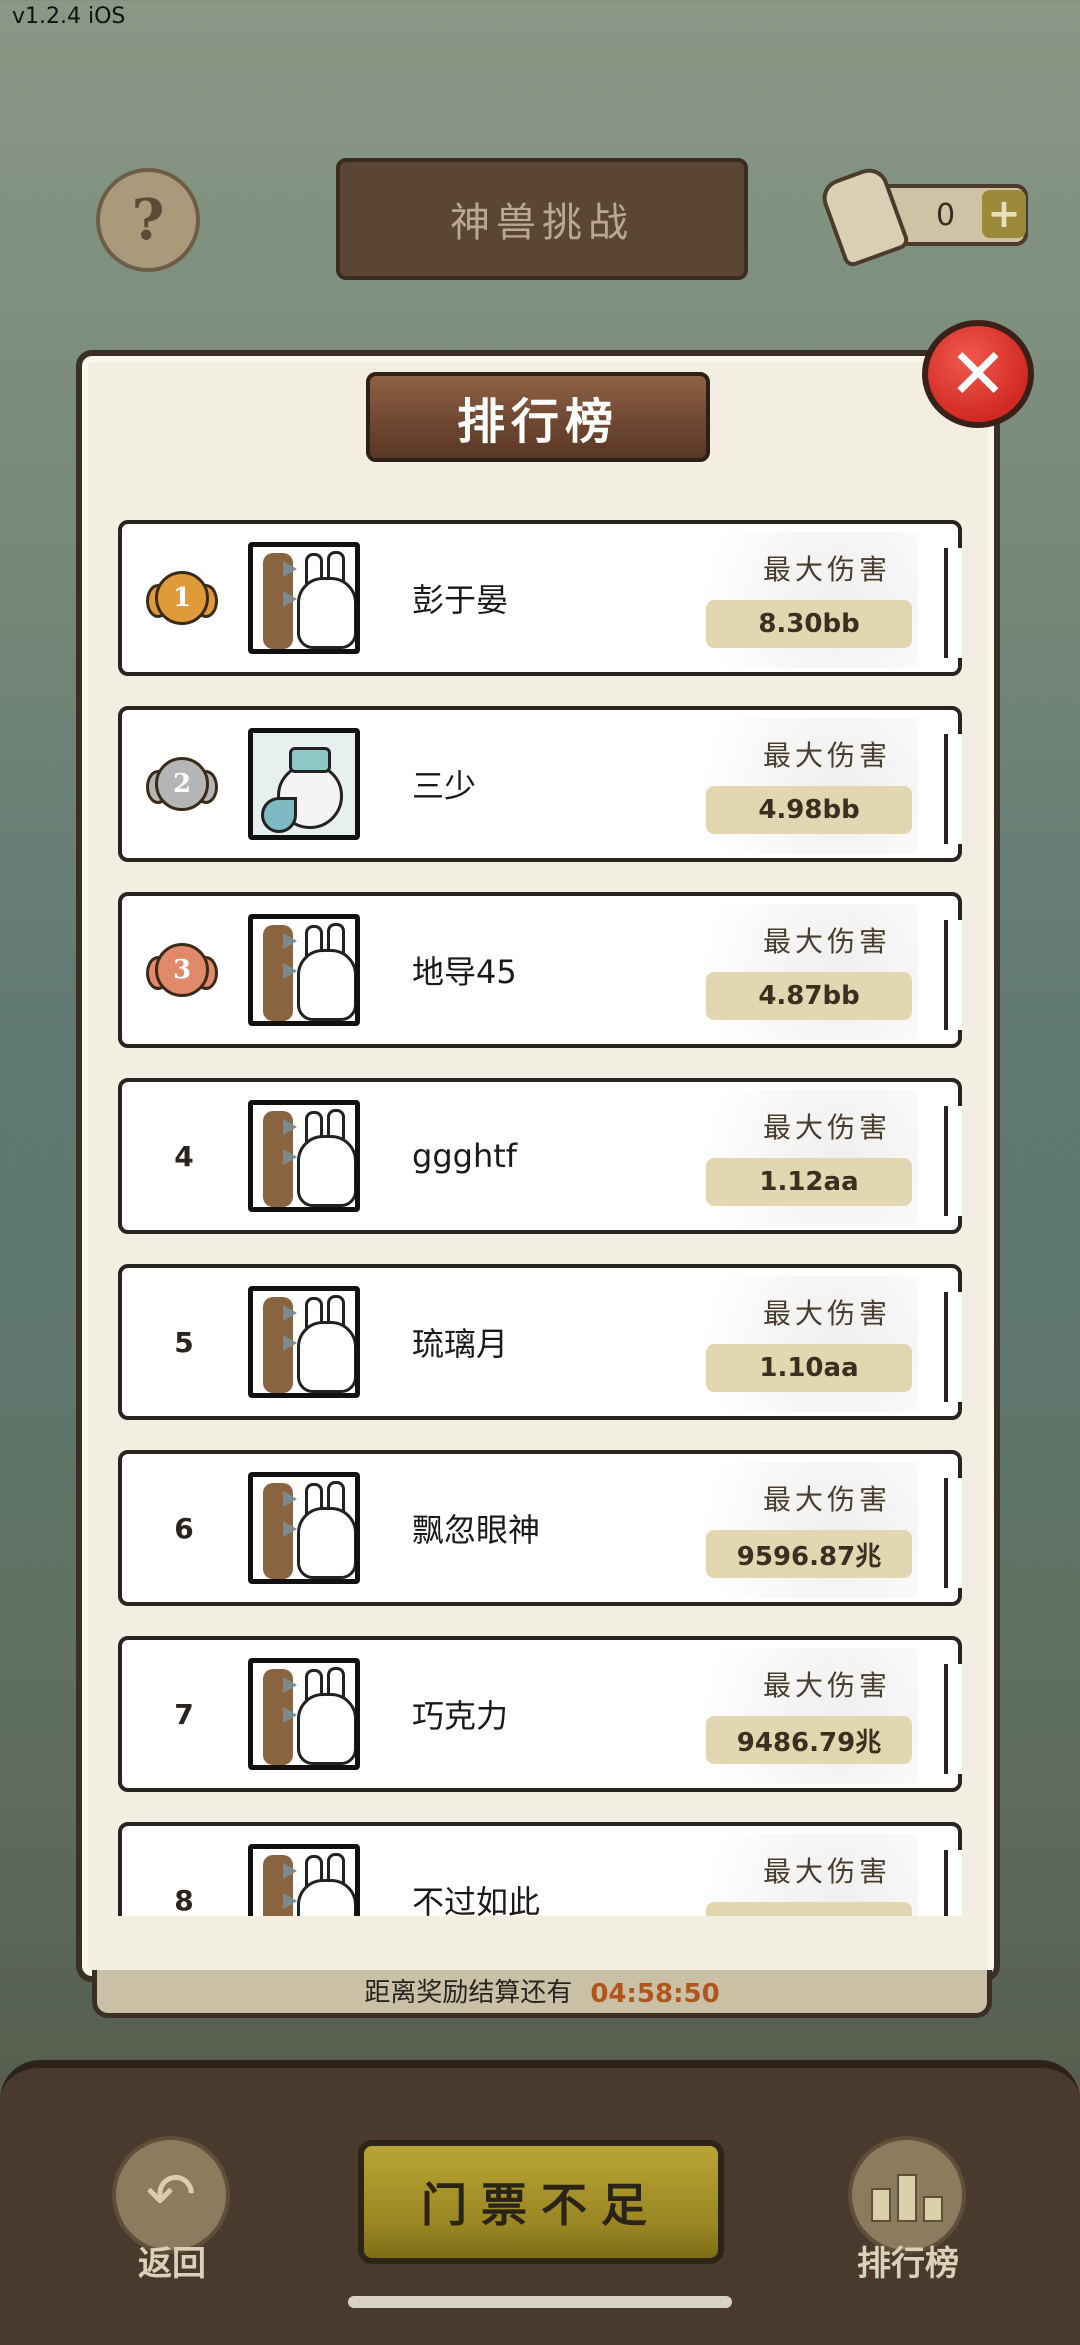 This screenshot has height=2345, width=1080. What do you see at coordinates (542, 219) in the screenshot?
I see `event-title: 神兽挑战` at bounding box center [542, 219].